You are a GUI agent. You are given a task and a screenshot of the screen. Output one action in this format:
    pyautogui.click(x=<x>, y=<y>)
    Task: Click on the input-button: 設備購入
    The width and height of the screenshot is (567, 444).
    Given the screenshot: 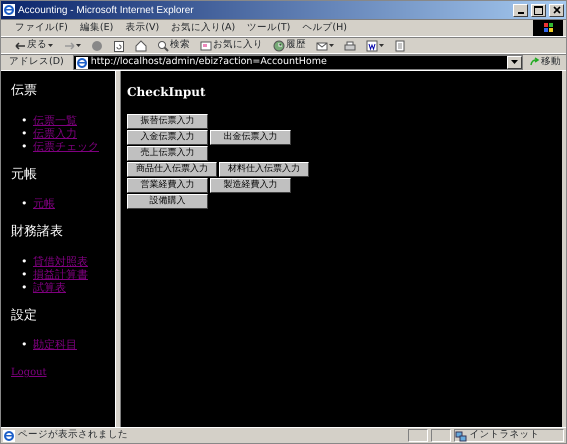 What is the action you would take?
    pyautogui.click(x=167, y=201)
    